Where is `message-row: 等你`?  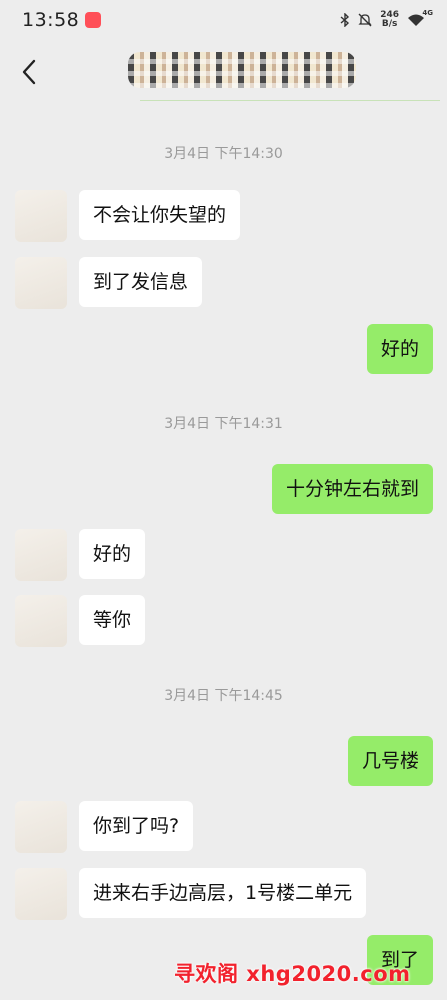 message-row: 等你 is located at coordinates (80, 621).